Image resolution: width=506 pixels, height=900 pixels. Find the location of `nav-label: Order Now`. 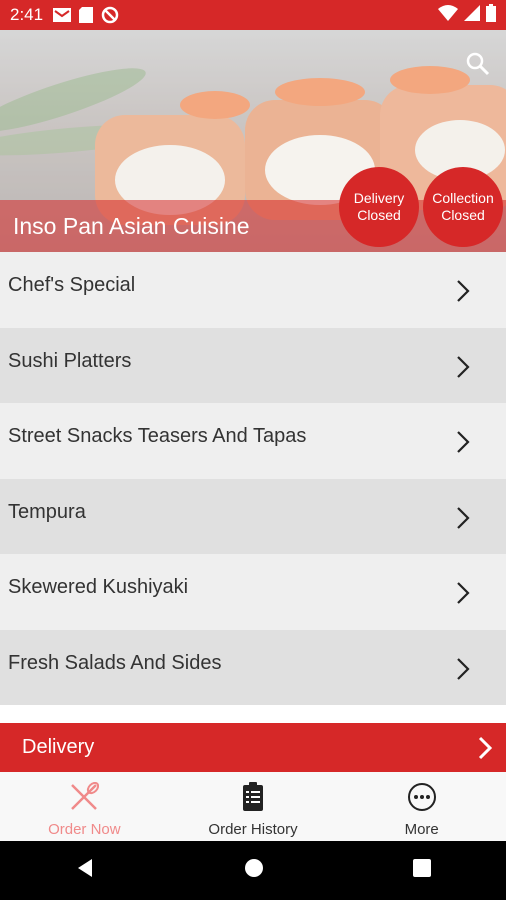

nav-label: Order Now is located at coordinates (84, 829).